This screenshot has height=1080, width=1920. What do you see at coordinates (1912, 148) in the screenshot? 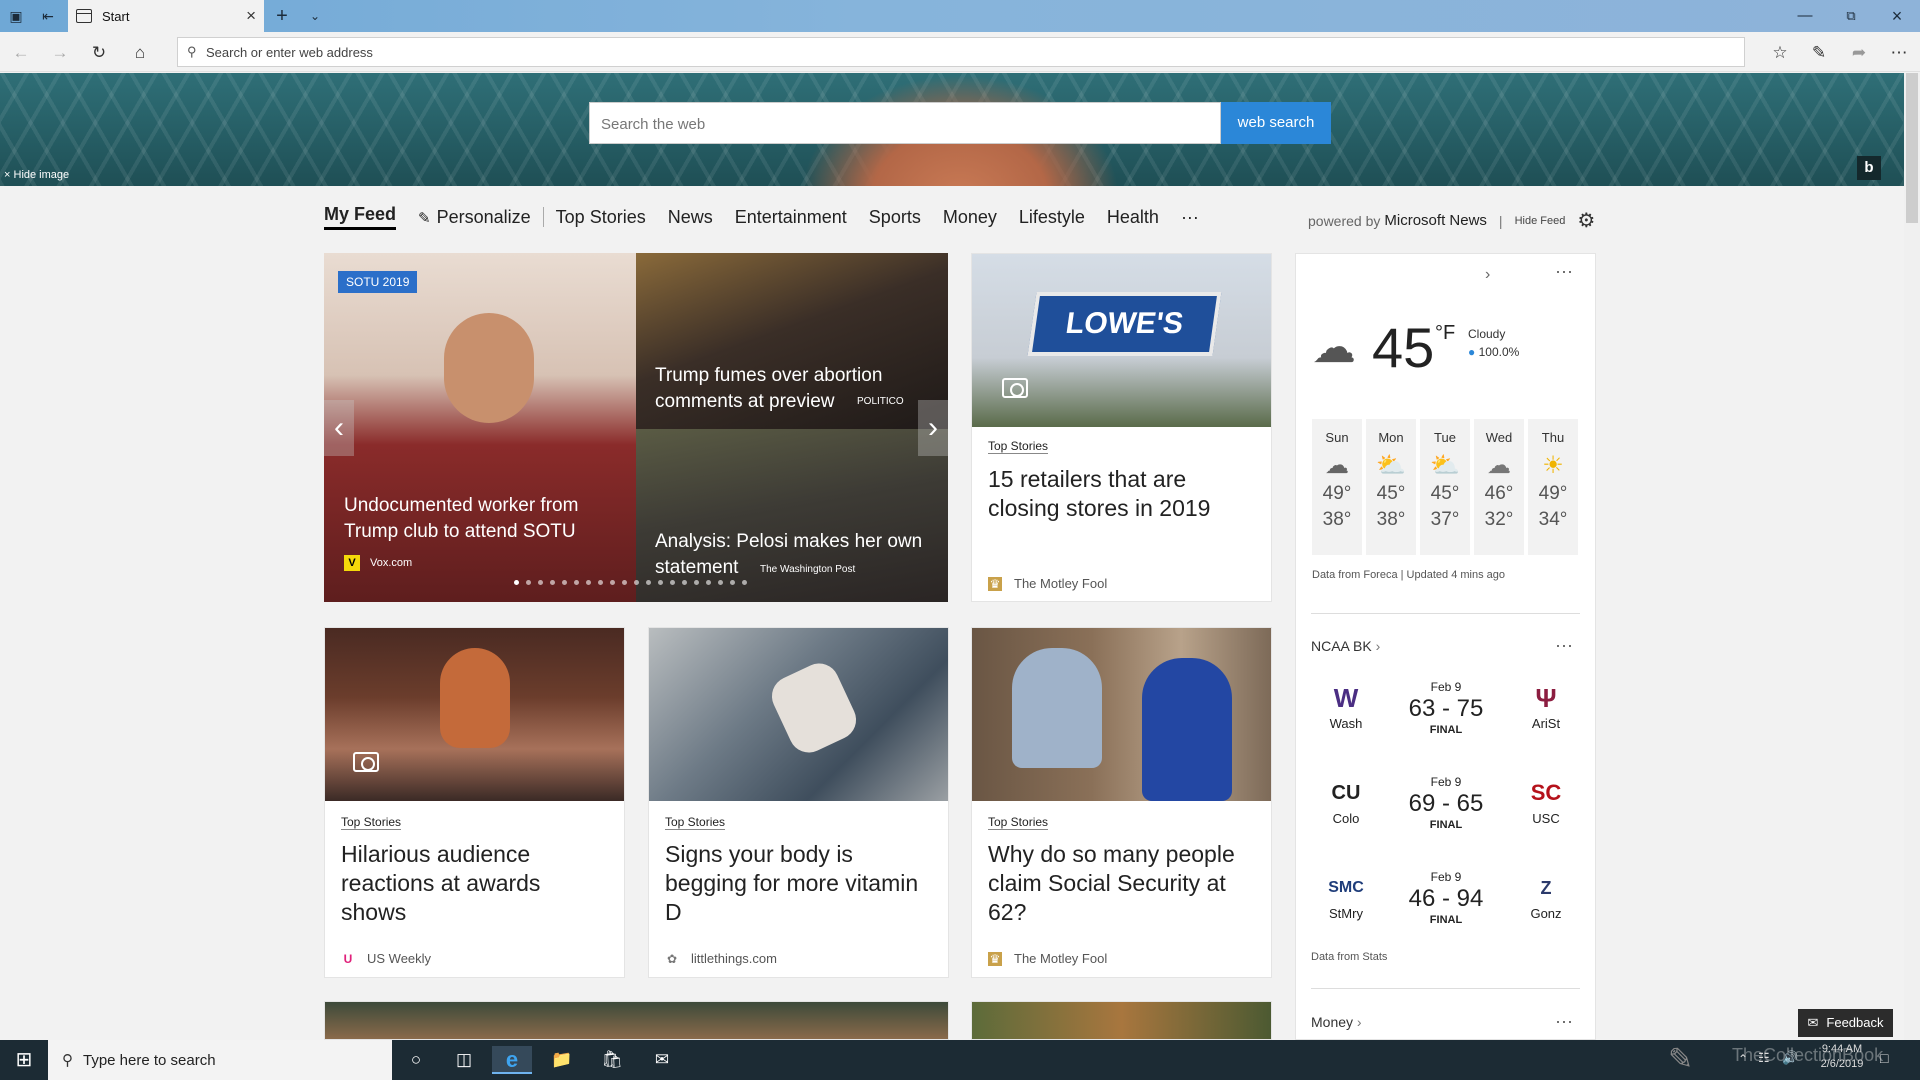
I see `scrollbar-thumb` at bounding box center [1912, 148].